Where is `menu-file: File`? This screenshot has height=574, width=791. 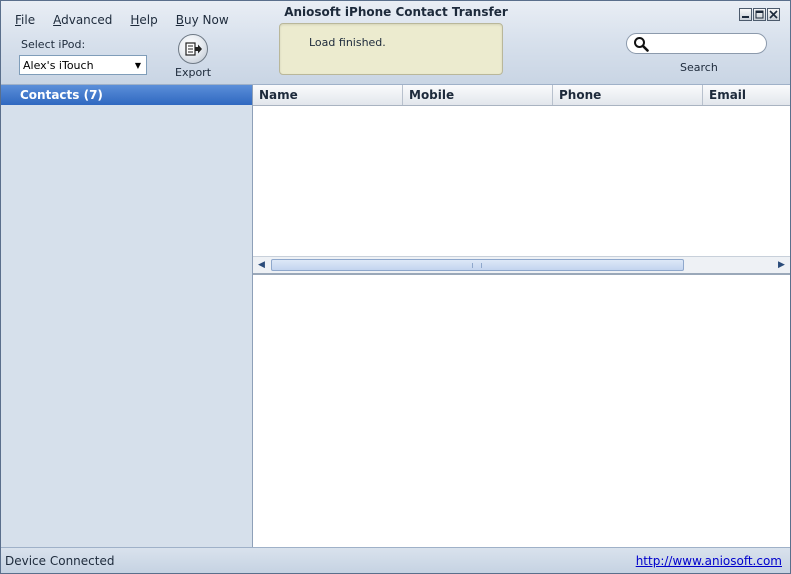
menu-file: File is located at coordinates (25, 20).